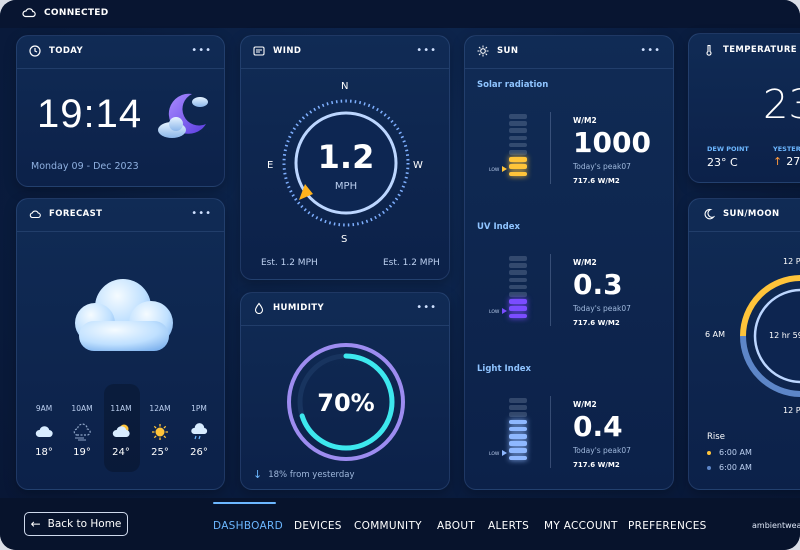  Describe the element at coordinates (76, 214) in the screenshot. I see `forecast-title-text: FORECAST` at that location.